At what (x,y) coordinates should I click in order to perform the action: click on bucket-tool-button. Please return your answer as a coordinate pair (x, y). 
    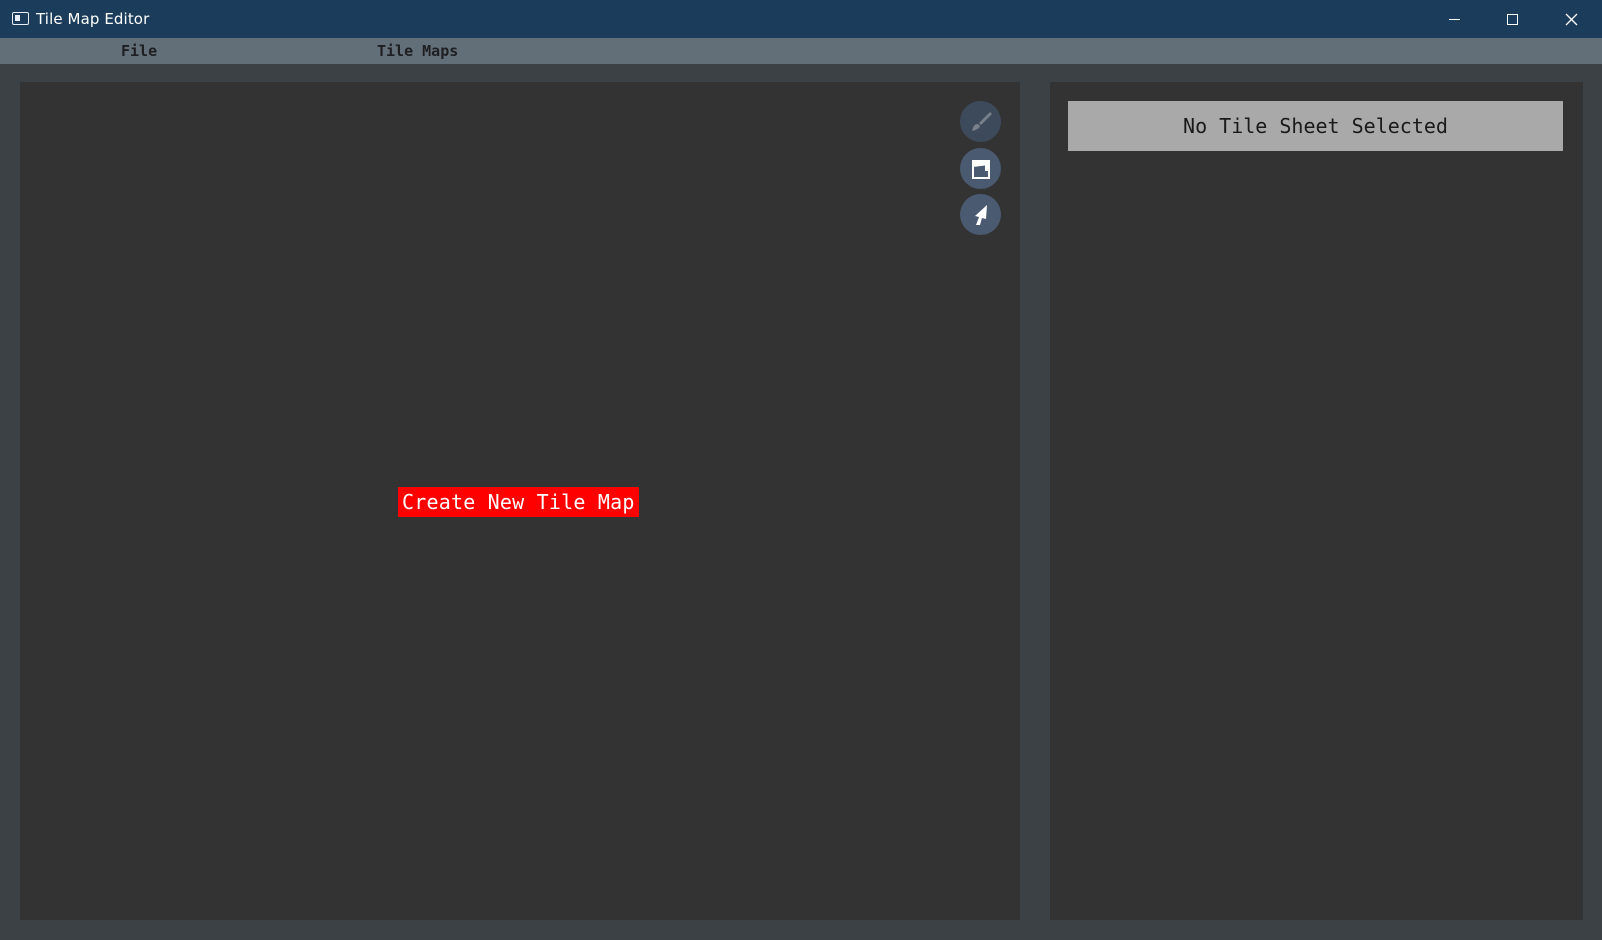
    Looking at the image, I should click on (980, 168).